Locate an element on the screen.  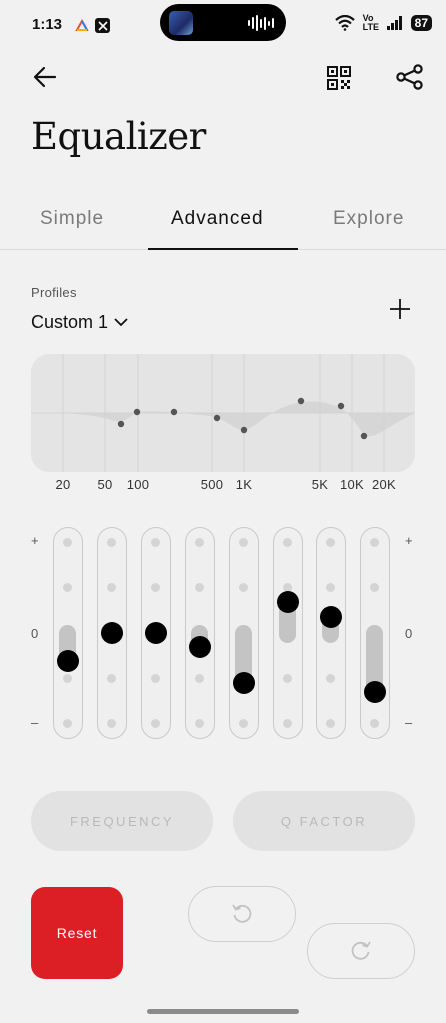
back-button is located at coordinates (45, 79).